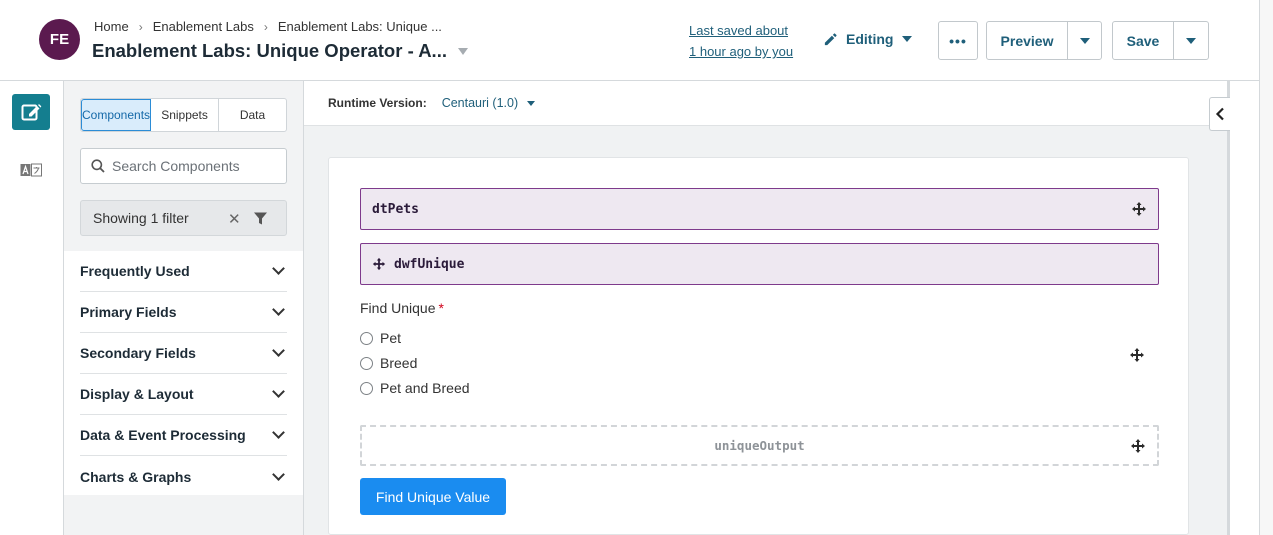 The width and height of the screenshot is (1273, 535). I want to click on category-frequently-used: Frequently Used, so click(183, 271).